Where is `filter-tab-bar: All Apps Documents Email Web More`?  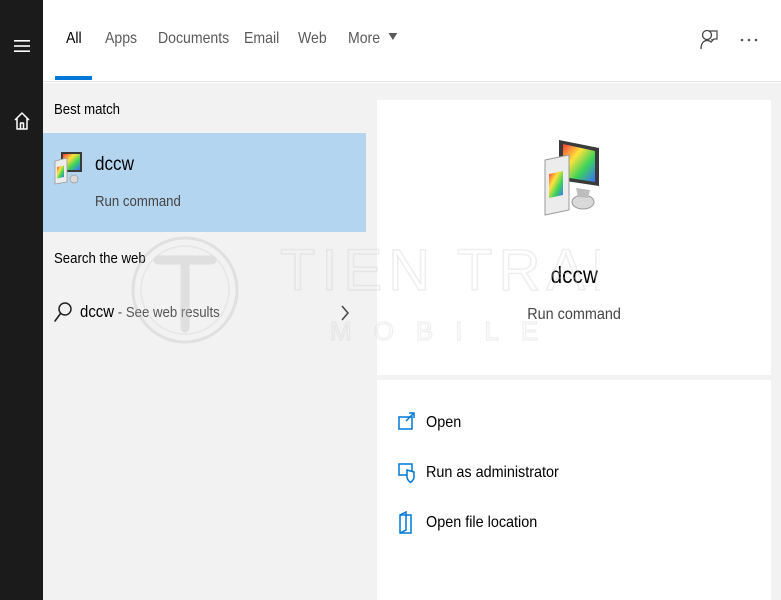 filter-tab-bar: All Apps Documents Email Web More is located at coordinates (412, 41).